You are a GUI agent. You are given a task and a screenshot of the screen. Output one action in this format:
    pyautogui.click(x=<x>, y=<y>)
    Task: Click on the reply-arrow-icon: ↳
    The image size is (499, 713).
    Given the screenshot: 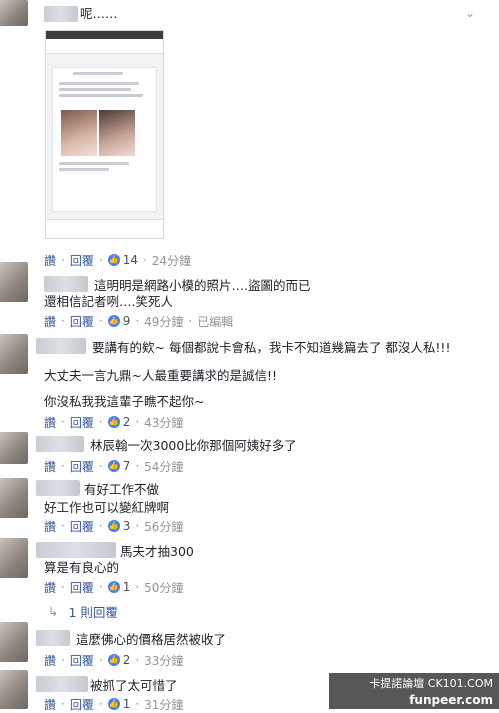 What is the action you would take?
    pyautogui.click(x=53, y=611)
    